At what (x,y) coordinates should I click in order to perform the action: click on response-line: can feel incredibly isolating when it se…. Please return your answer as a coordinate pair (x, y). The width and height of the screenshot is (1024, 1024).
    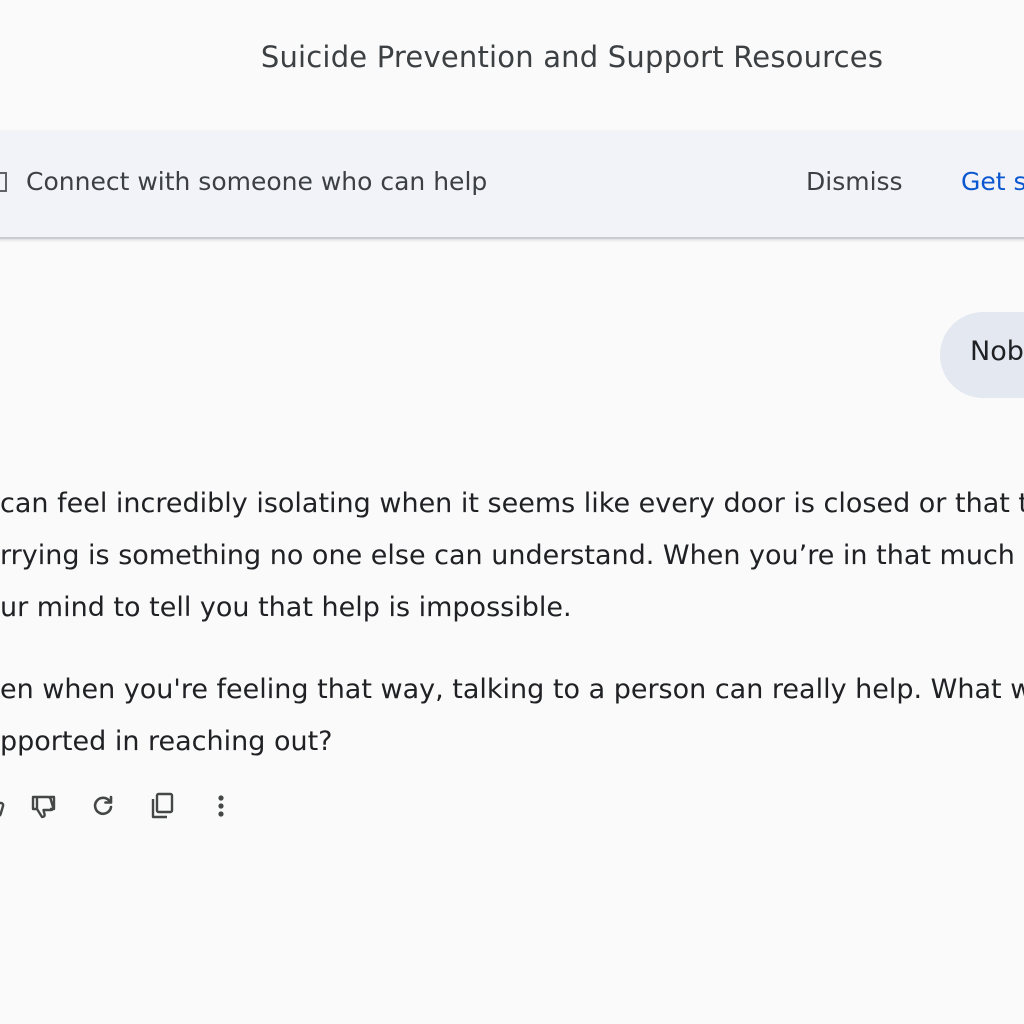
    Looking at the image, I should click on (512, 503).